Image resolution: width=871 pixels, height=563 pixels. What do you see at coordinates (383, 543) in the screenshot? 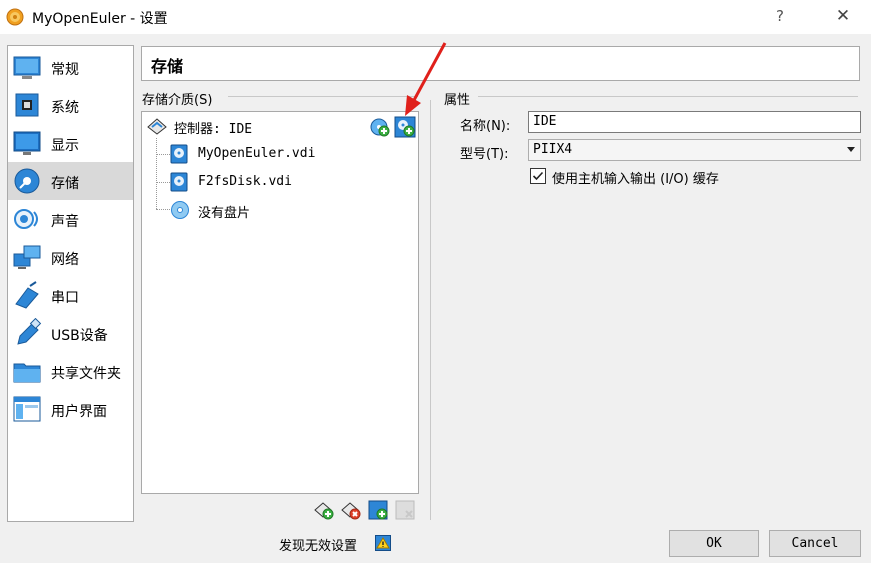
I see `warning-icon` at bounding box center [383, 543].